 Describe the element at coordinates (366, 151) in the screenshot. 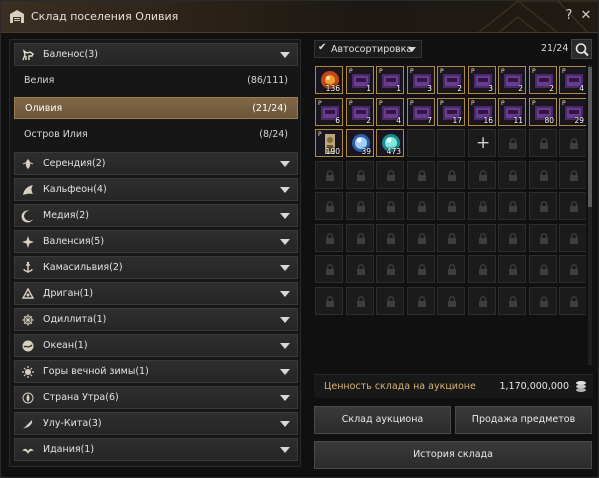

I see `item-count: 39` at that location.